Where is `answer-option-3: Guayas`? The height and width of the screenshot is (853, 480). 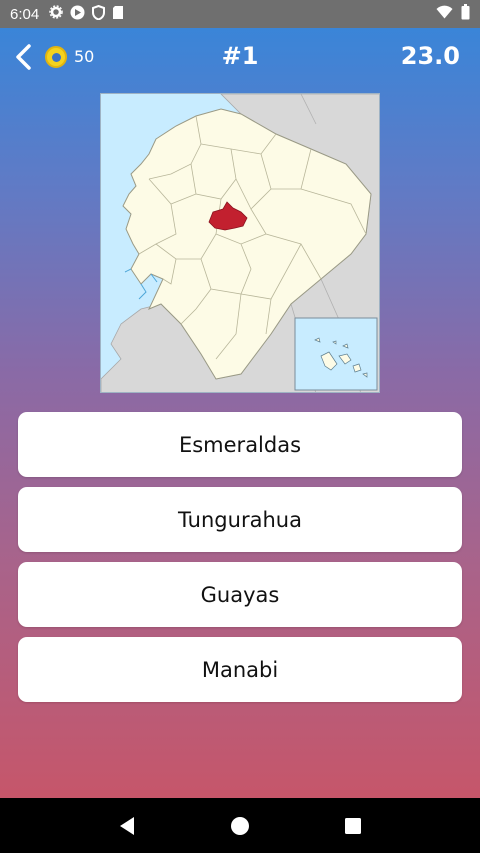 answer-option-3: Guayas is located at coordinates (240, 594).